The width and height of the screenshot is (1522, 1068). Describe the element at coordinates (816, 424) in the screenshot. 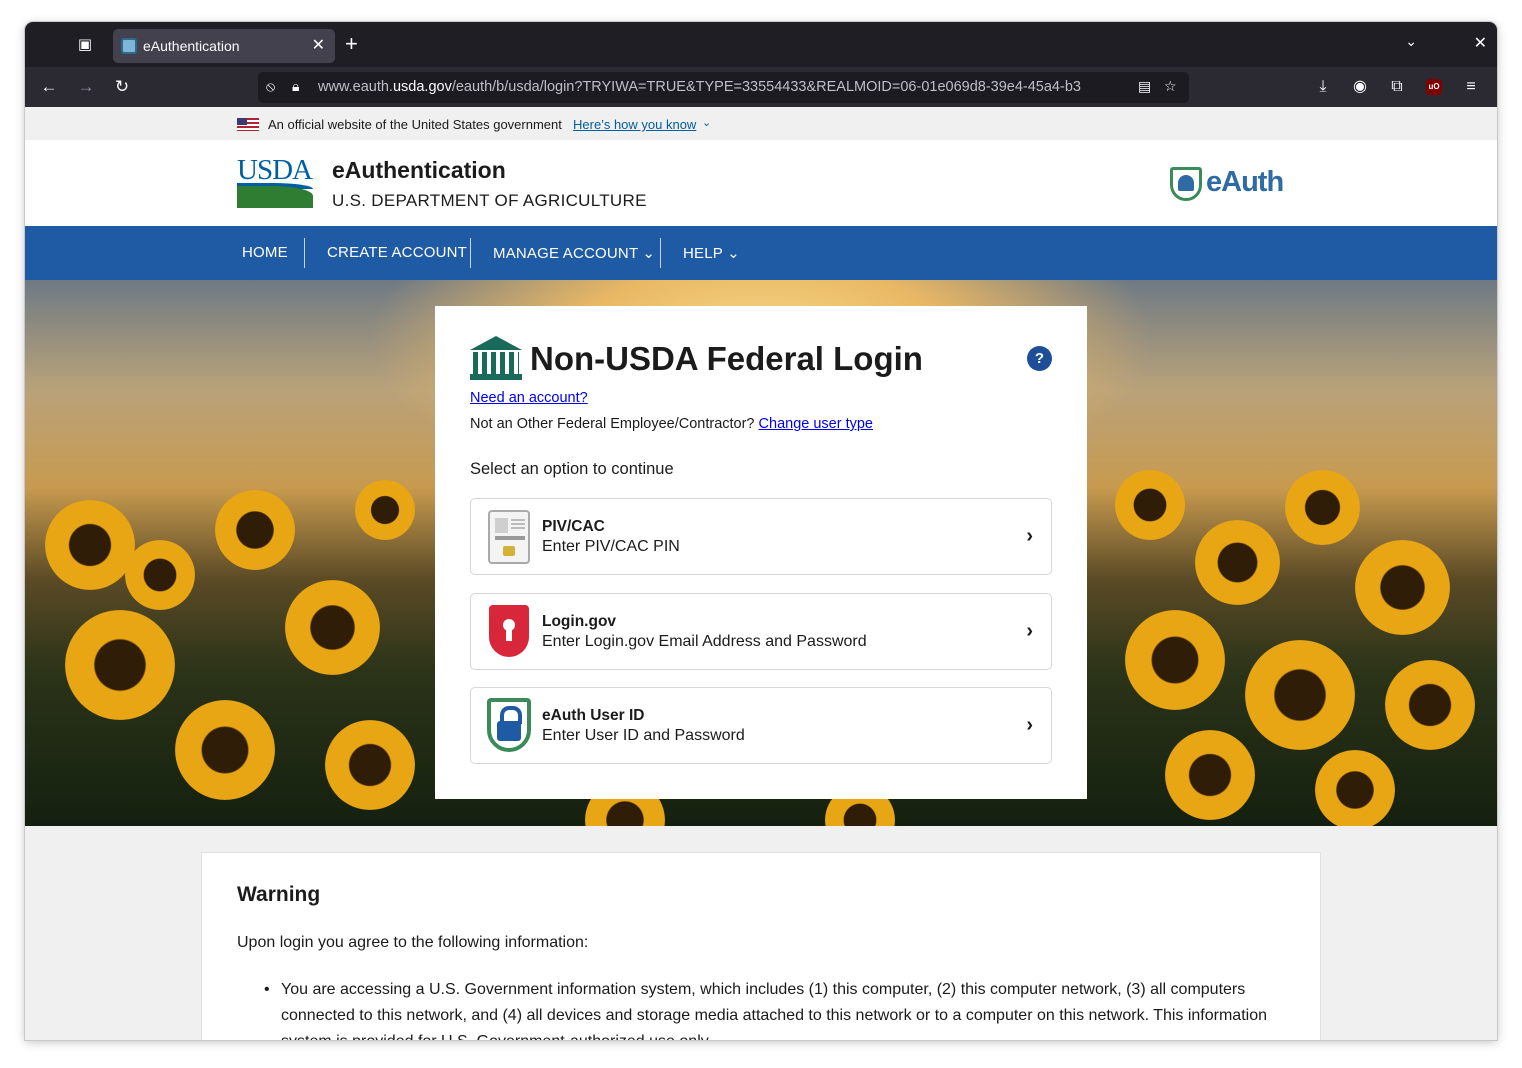

I see `change-user-type-link: Change user type` at that location.